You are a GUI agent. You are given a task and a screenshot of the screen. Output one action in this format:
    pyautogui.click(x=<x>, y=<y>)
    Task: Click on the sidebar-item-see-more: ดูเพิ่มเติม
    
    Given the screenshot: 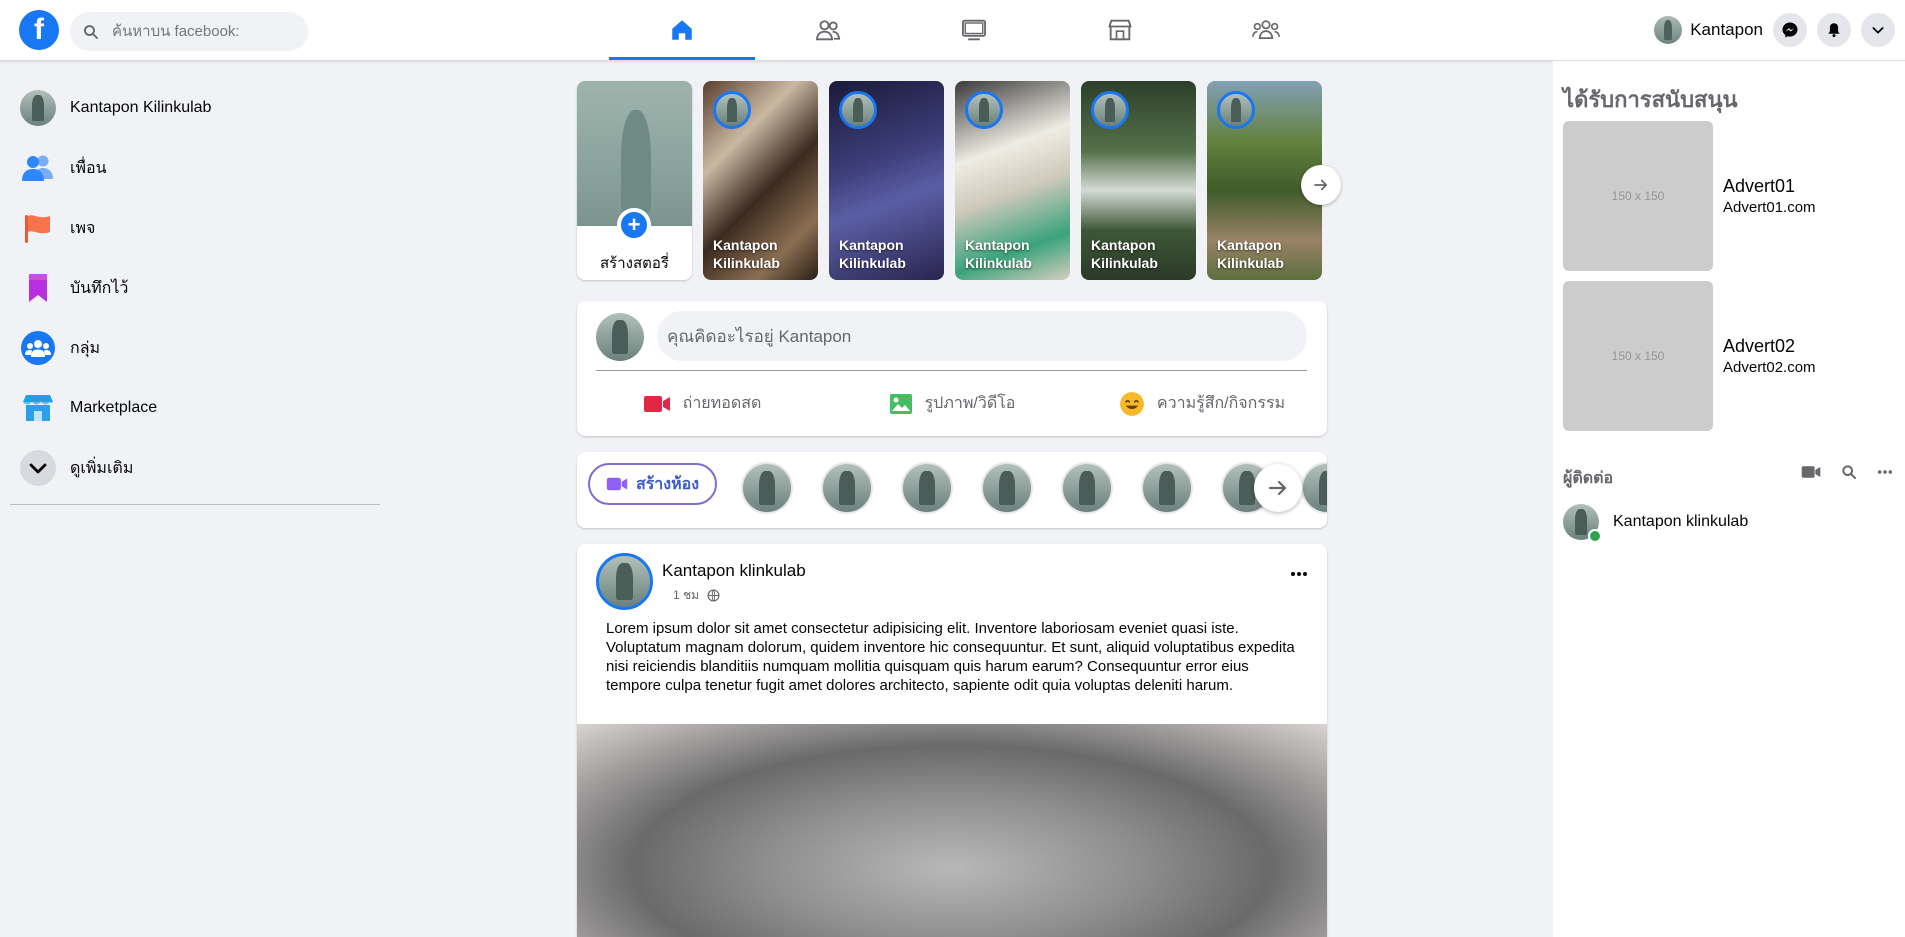 What is the action you would take?
    pyautogui.click(x=195, y=468)
    